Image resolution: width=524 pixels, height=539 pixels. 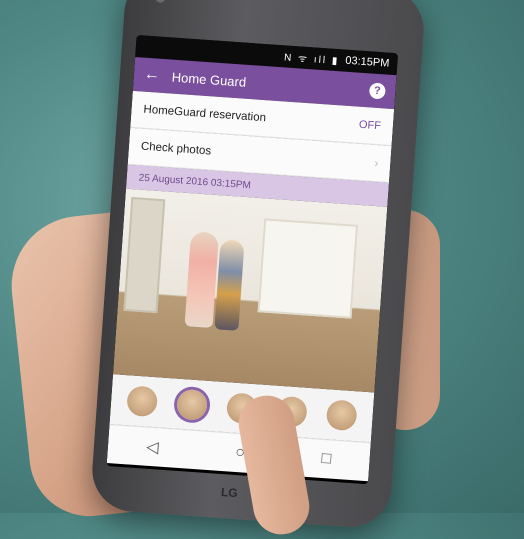 I want to click on nav-back-icon: ◁, so click(x=153, y=447).